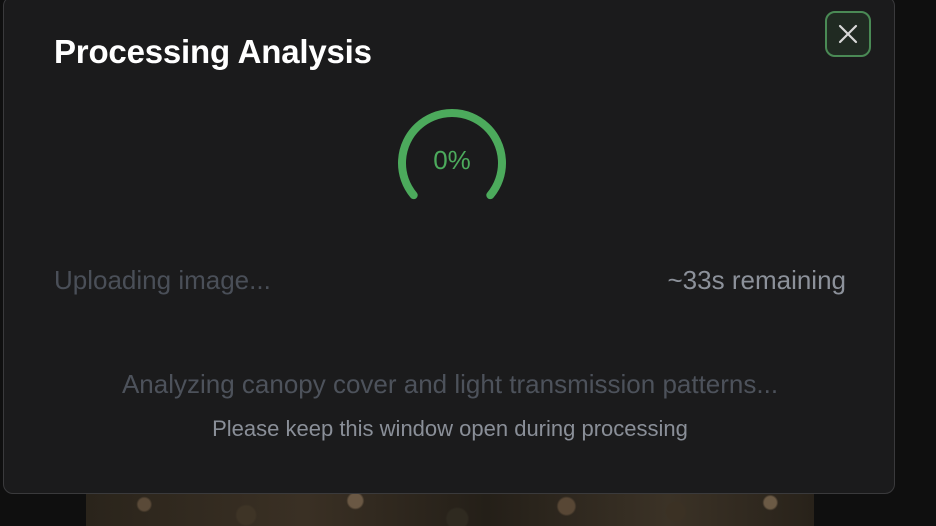 Image resolution: width=936 pixels, height=526 pixels. I want to click on modal-title: Processing Analysis, so click(213, 51).